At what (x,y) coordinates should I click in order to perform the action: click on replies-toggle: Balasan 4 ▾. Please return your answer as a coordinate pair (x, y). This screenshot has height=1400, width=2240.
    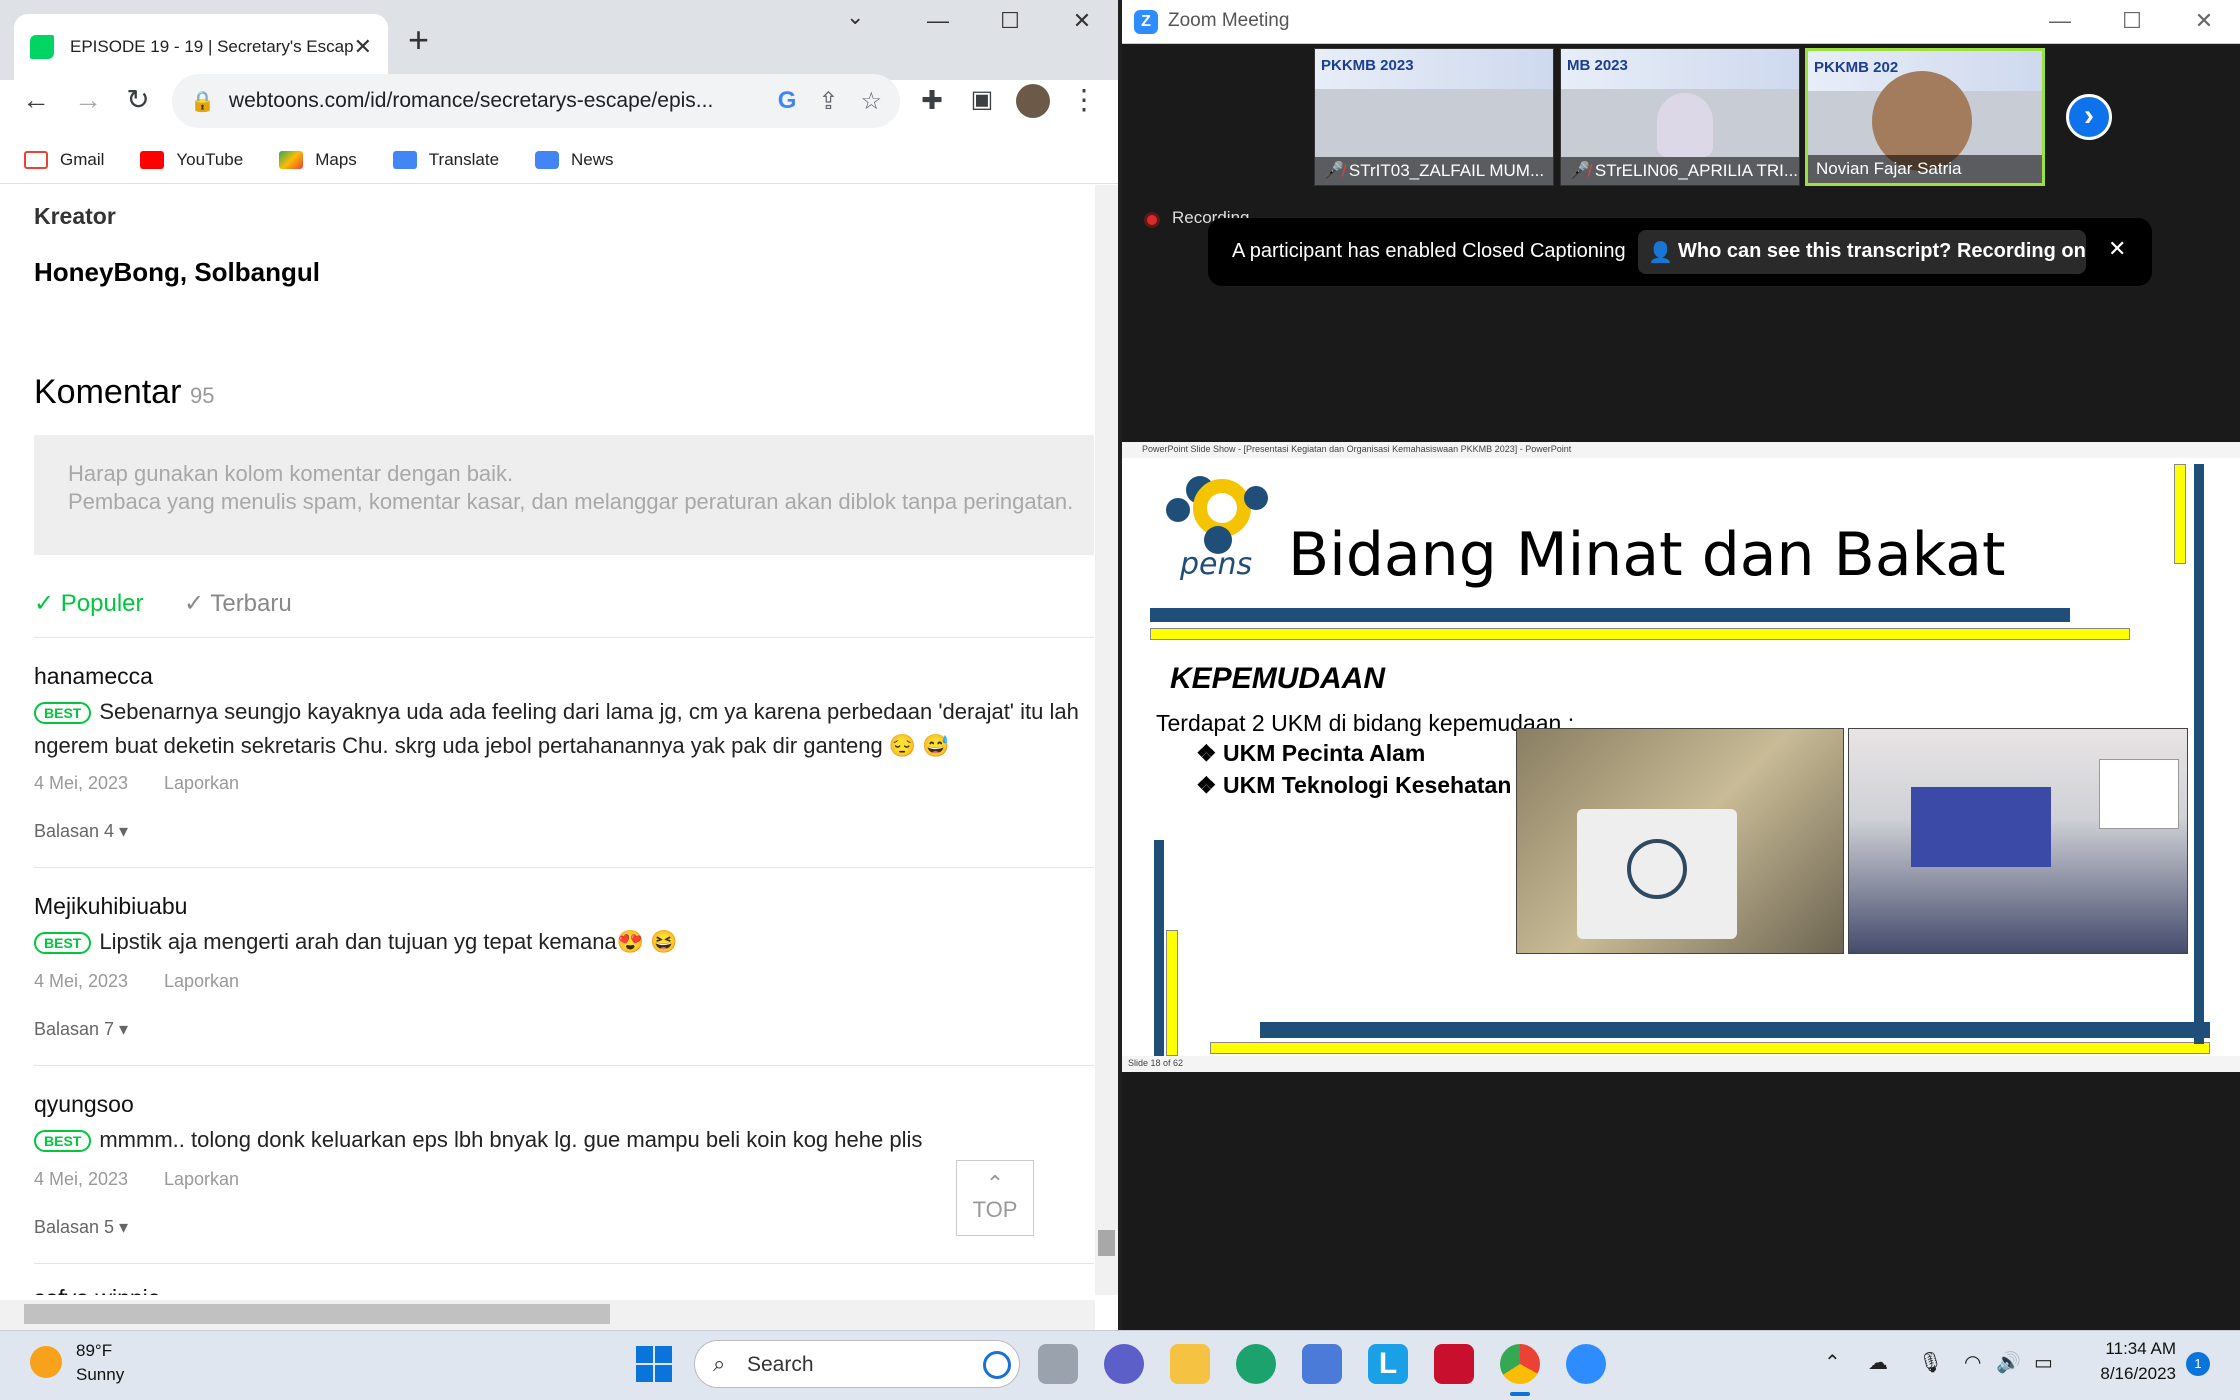
    Looking at the image, I should click on (81, 831).